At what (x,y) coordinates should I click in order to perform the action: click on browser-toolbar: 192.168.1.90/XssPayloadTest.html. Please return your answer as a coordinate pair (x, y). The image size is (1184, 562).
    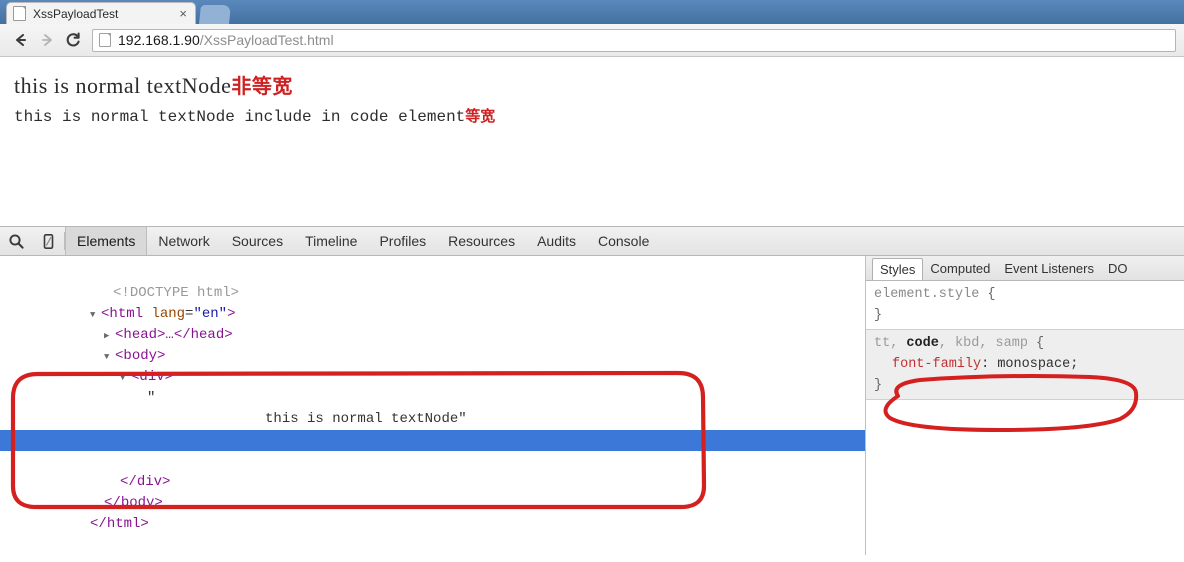
    Looking at the image, I should click on (592, 40).